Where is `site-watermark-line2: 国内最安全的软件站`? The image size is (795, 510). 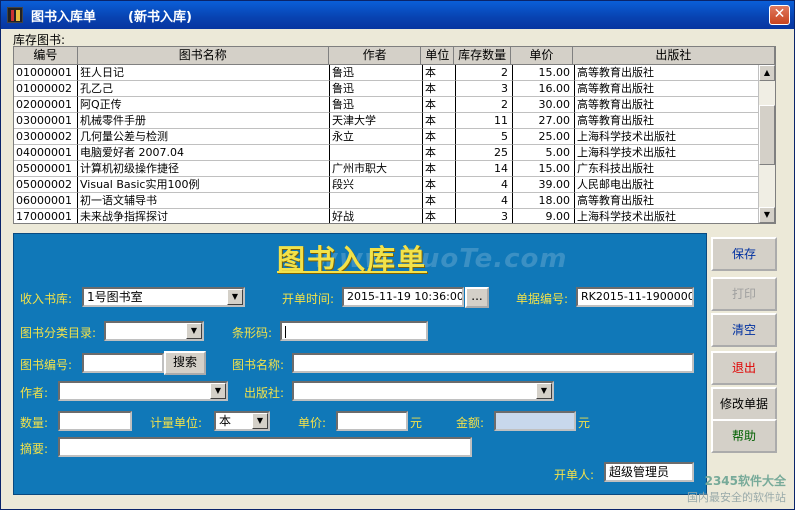
site-watermark-line2: 国内最安全的软件站 is located at coordinates (736, 497).